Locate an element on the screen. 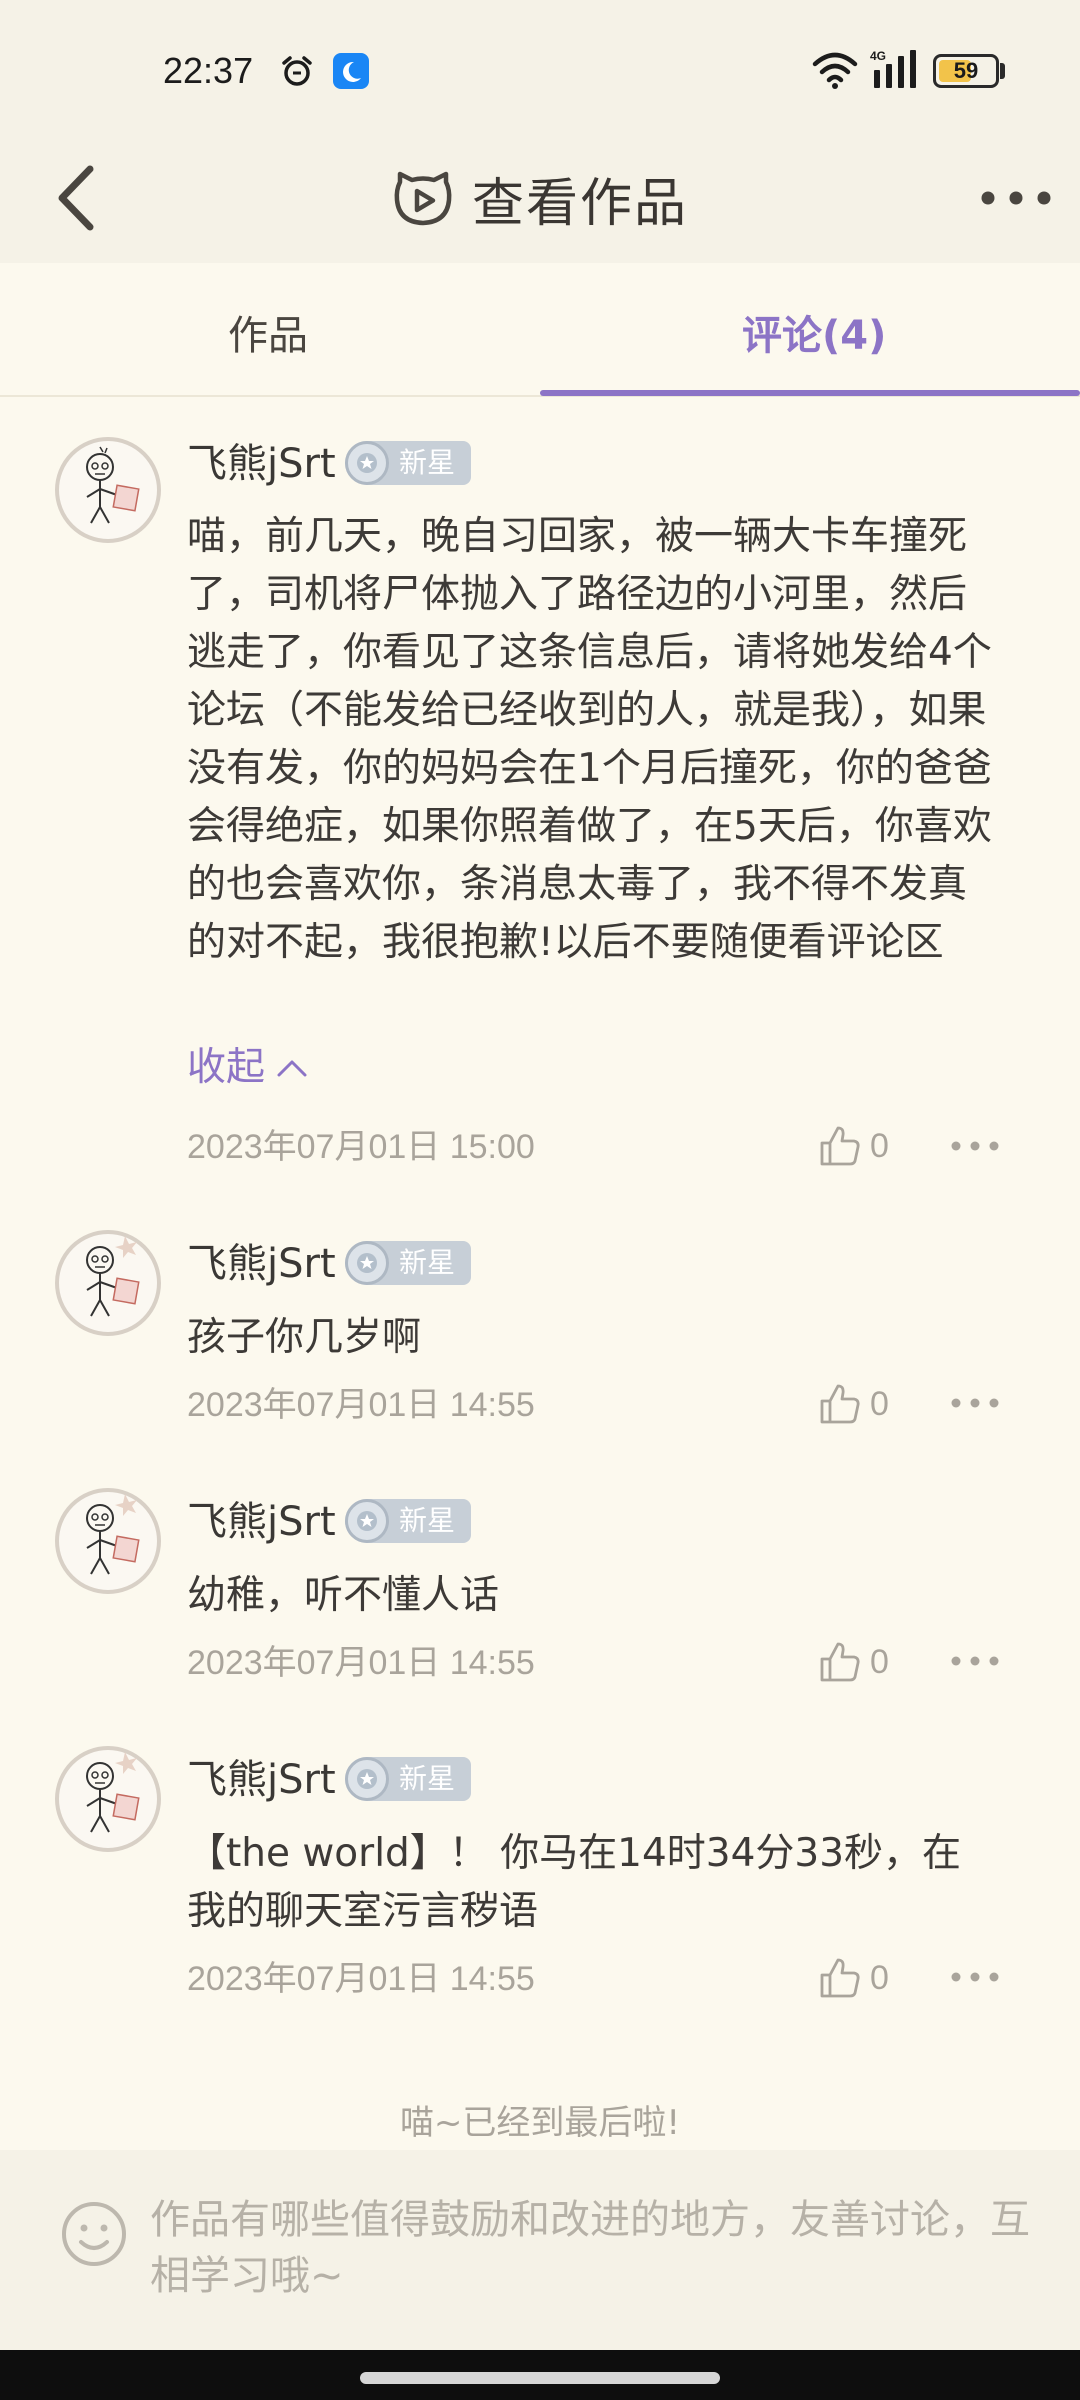  wifi-icon is located at coordinates (835, 70).